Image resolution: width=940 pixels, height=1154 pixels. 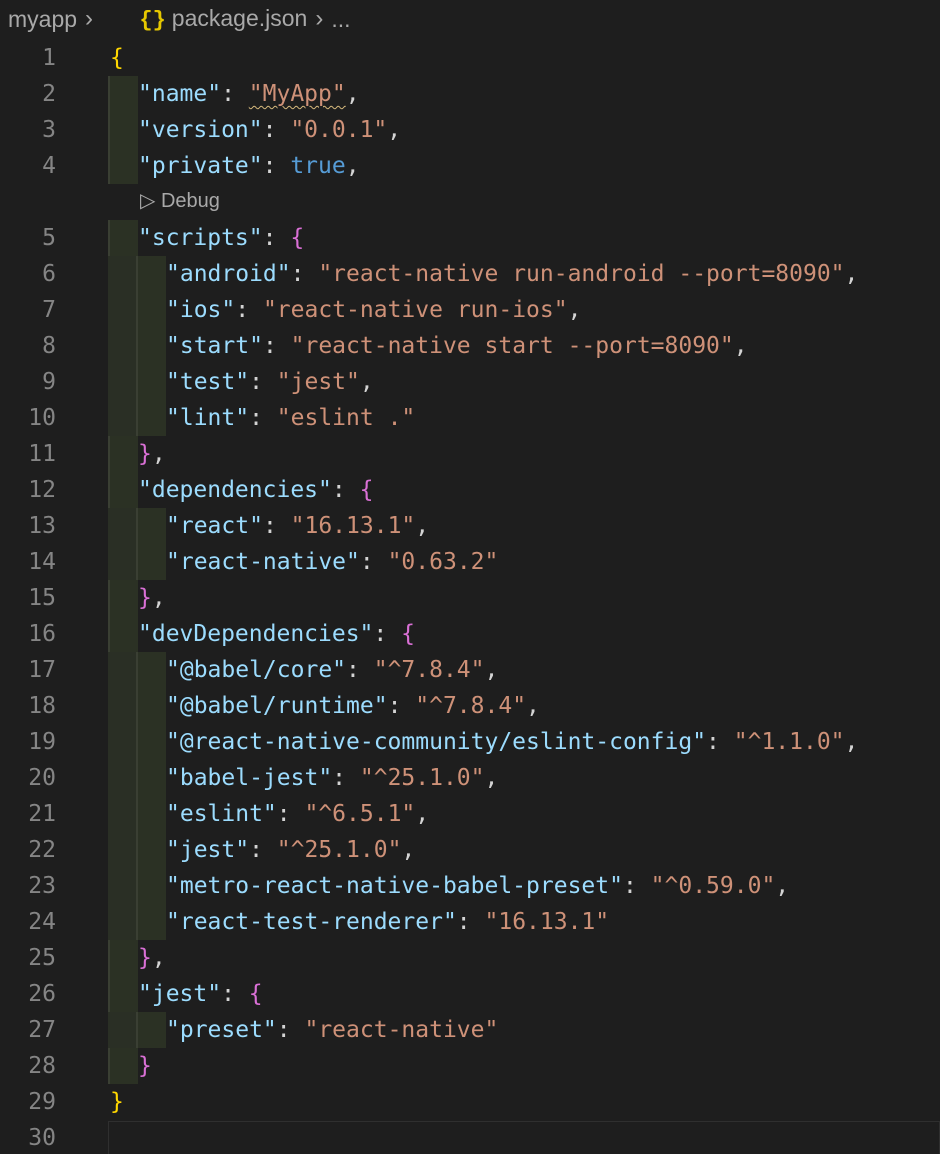 I want to click on line-number: 15, so click(x=42, y=598).